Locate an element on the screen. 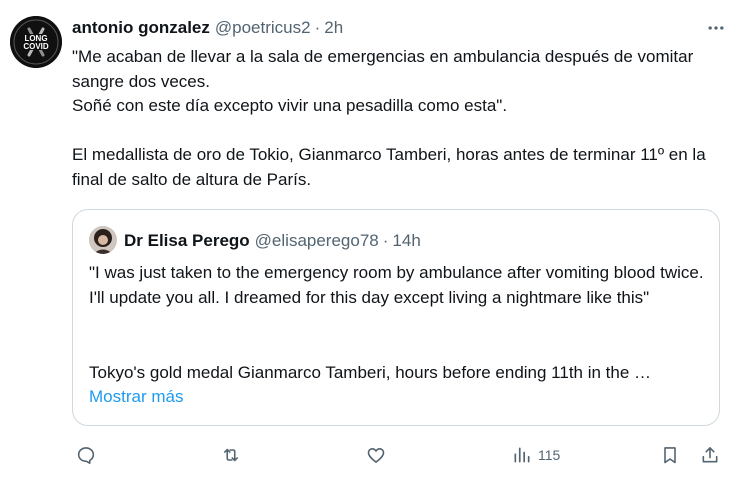  quote-time: 14h is located at coordinates (406, 241).